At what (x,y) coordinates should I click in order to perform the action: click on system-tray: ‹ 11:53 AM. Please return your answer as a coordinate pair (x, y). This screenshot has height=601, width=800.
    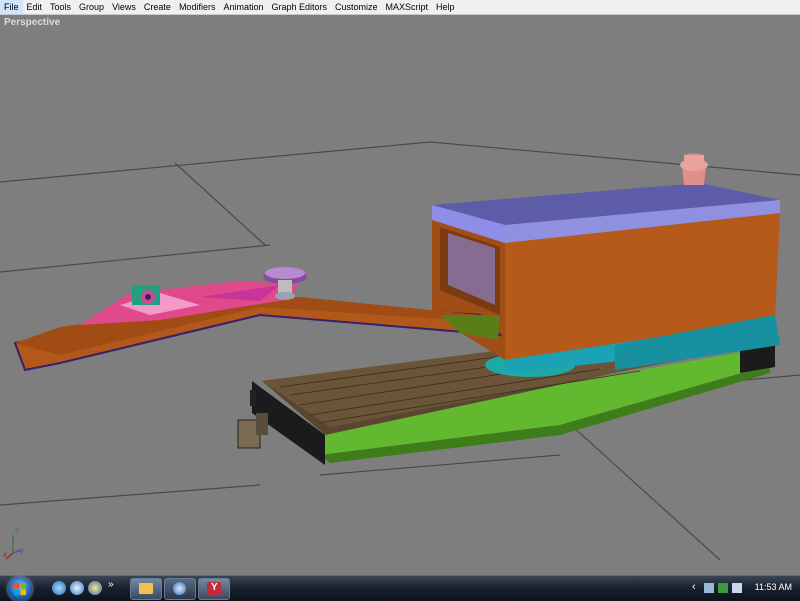
    Looking at the image, I should click on (745, 588).